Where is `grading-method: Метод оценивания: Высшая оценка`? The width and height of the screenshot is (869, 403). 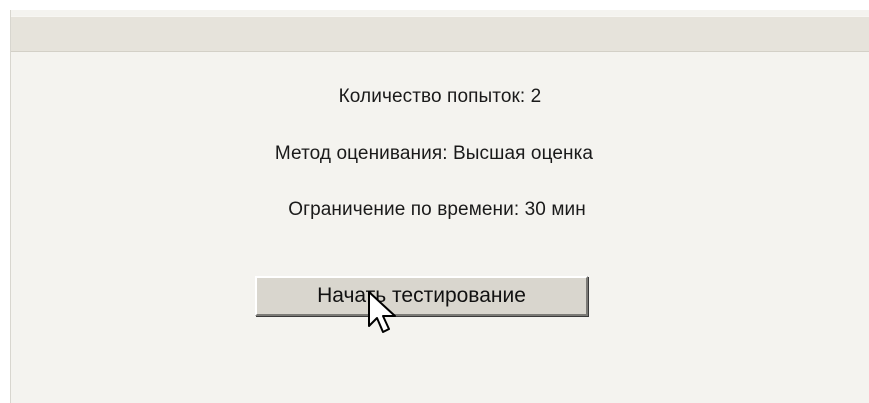 grading-method: Метод оценивания: Высшая оценка is located at coordinates (434, 153).